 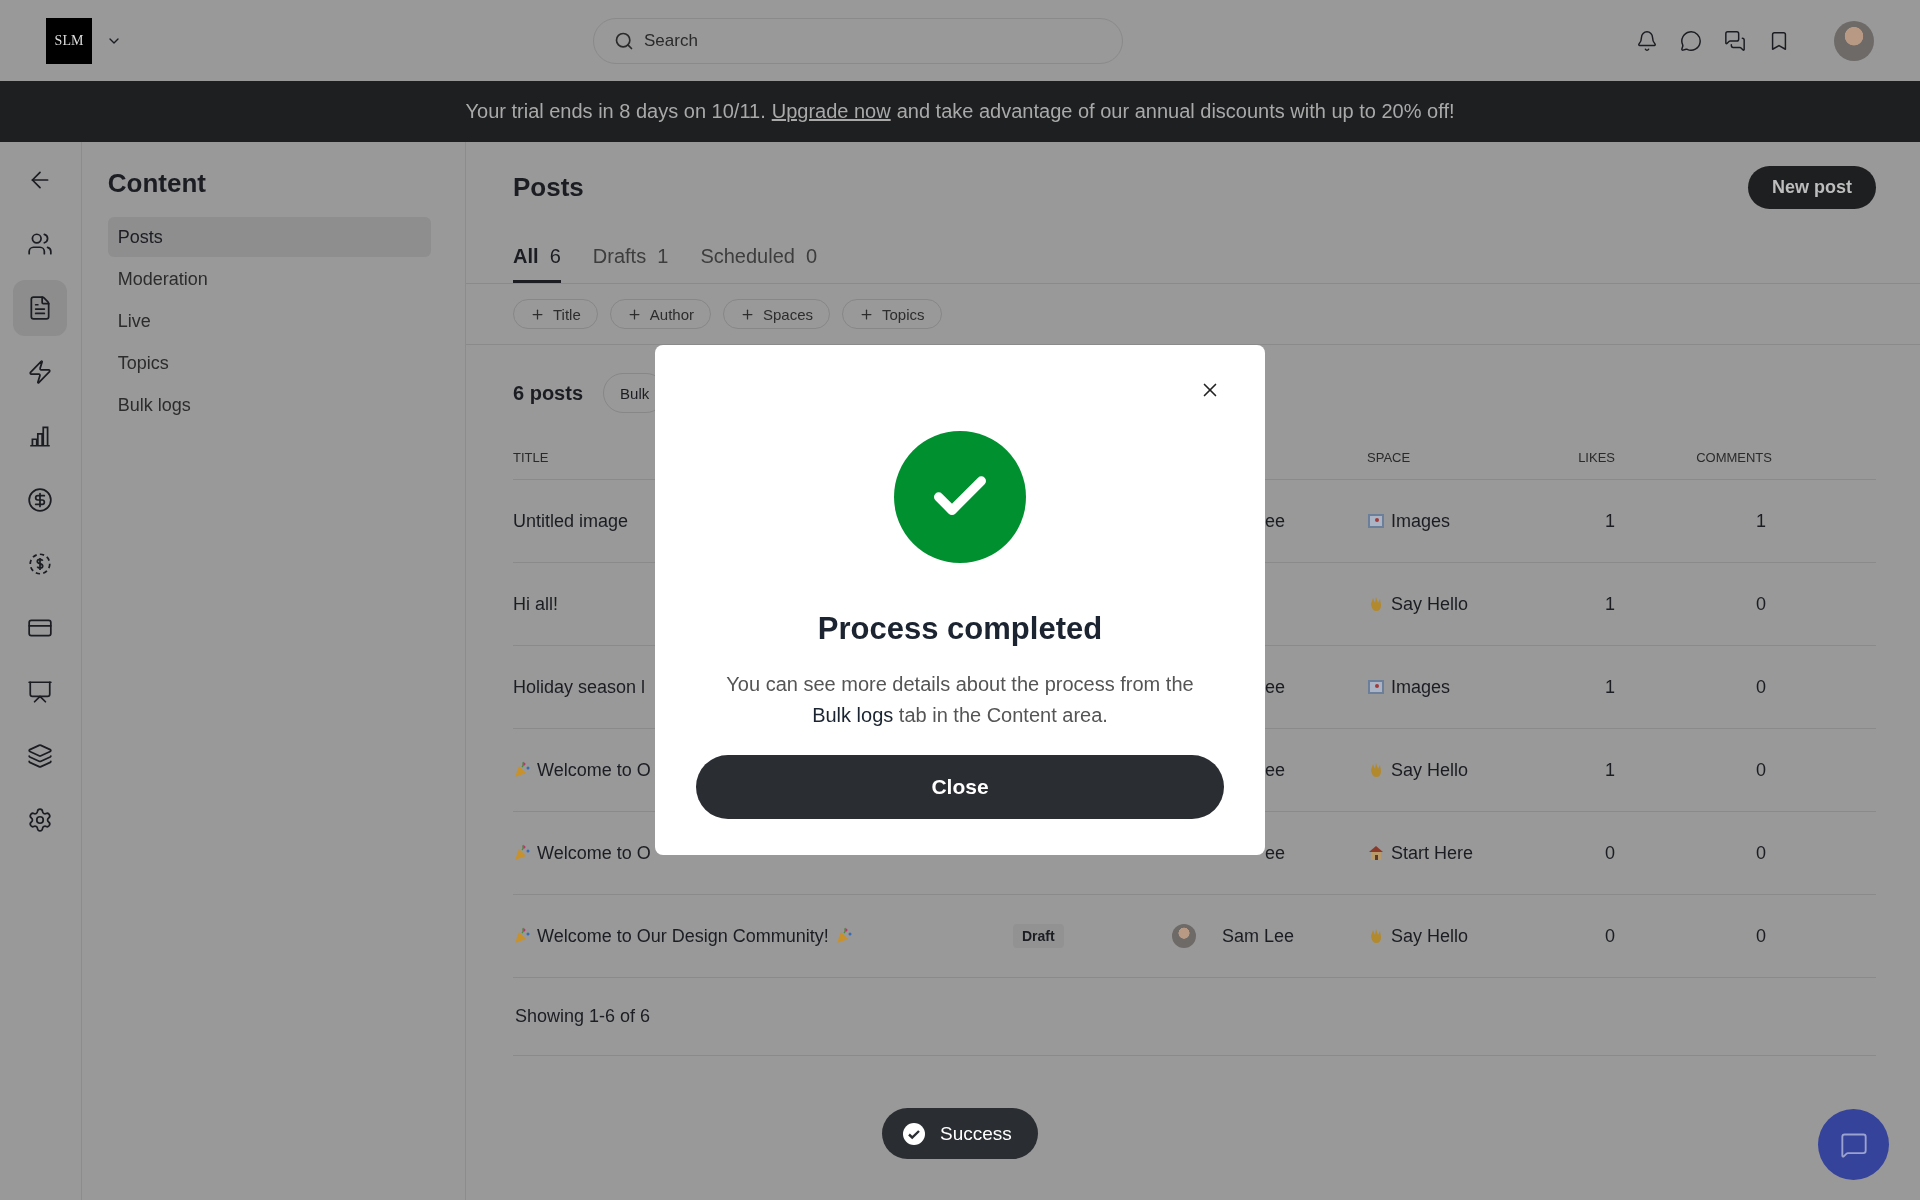 I want to click on sidebar-item: Bulk logs, so click(x=269, y=405).